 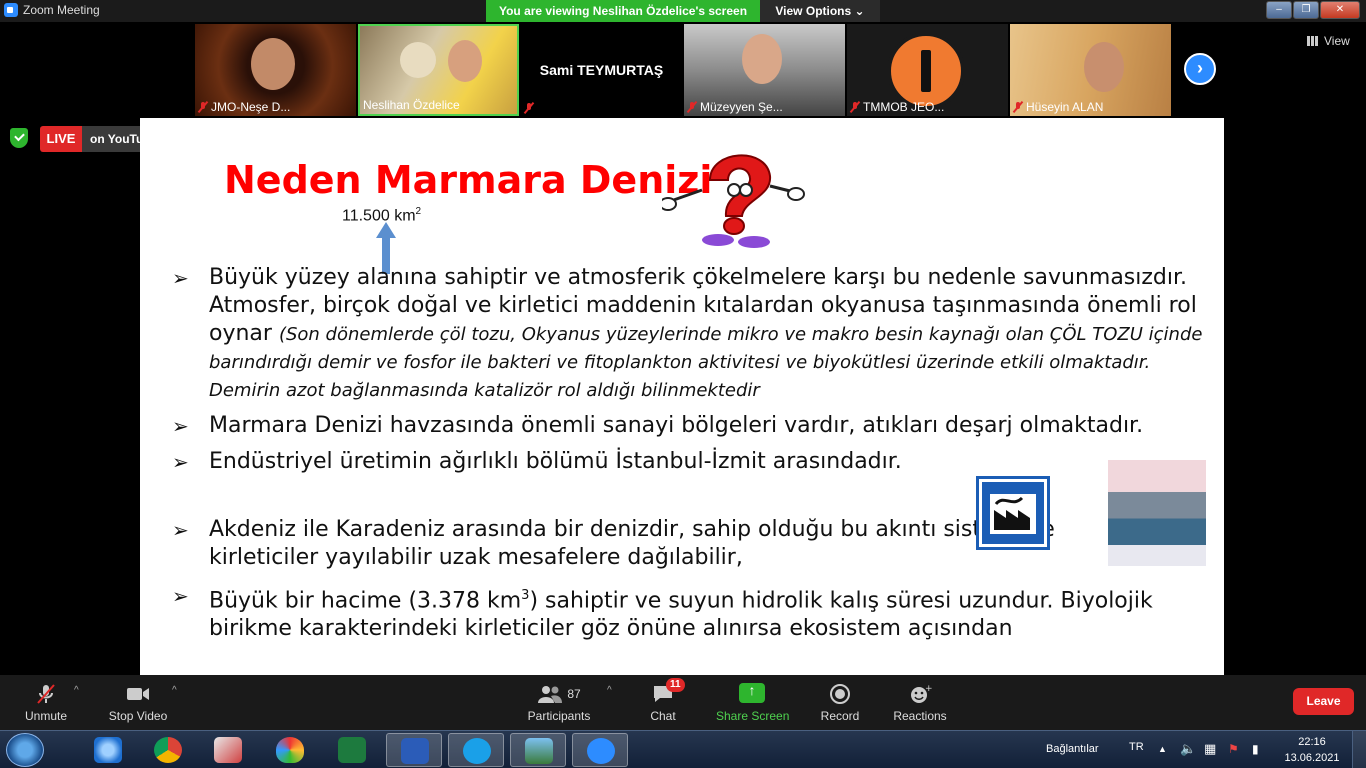 What do you see at coordinates (1255, 749) in the screenshot?
I see `battery-icon: ▮` at bounding box center [1255, 749].